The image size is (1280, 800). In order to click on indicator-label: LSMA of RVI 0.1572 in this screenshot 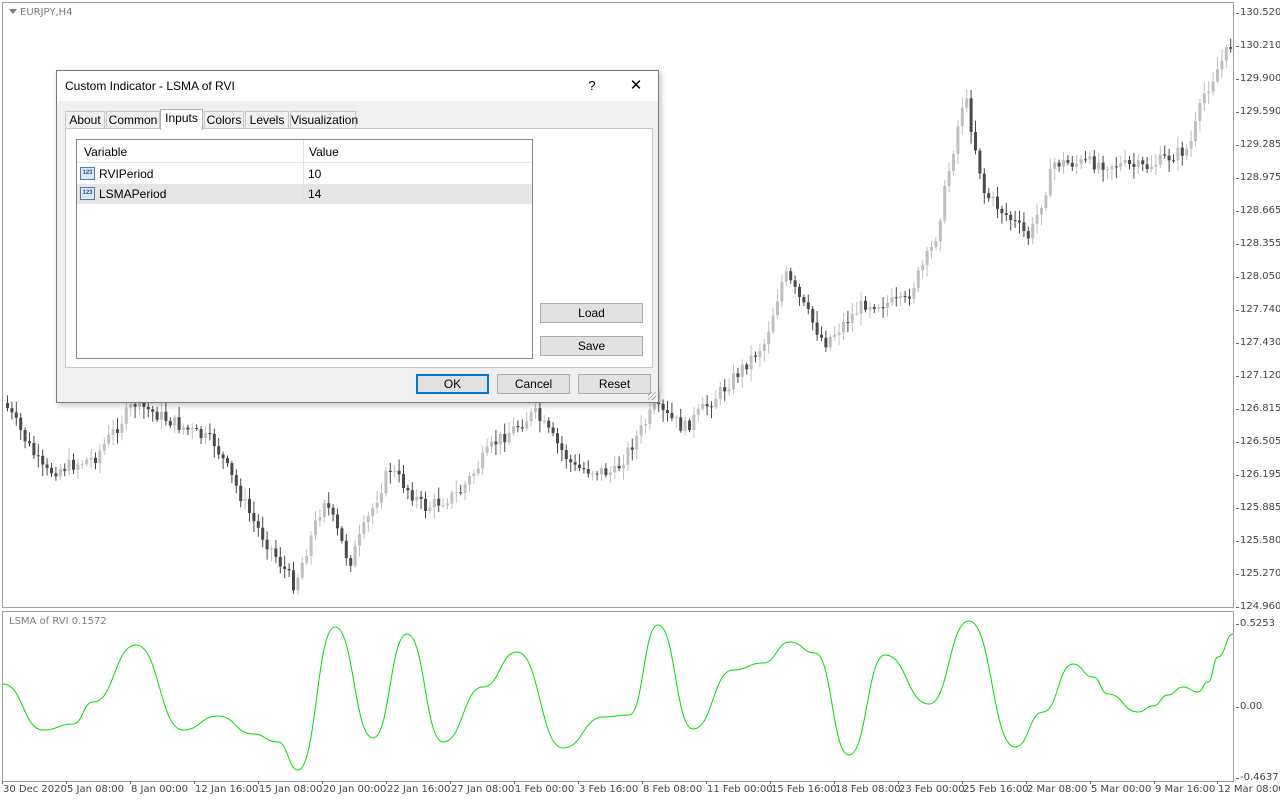, I will do `click(58, 621)`.